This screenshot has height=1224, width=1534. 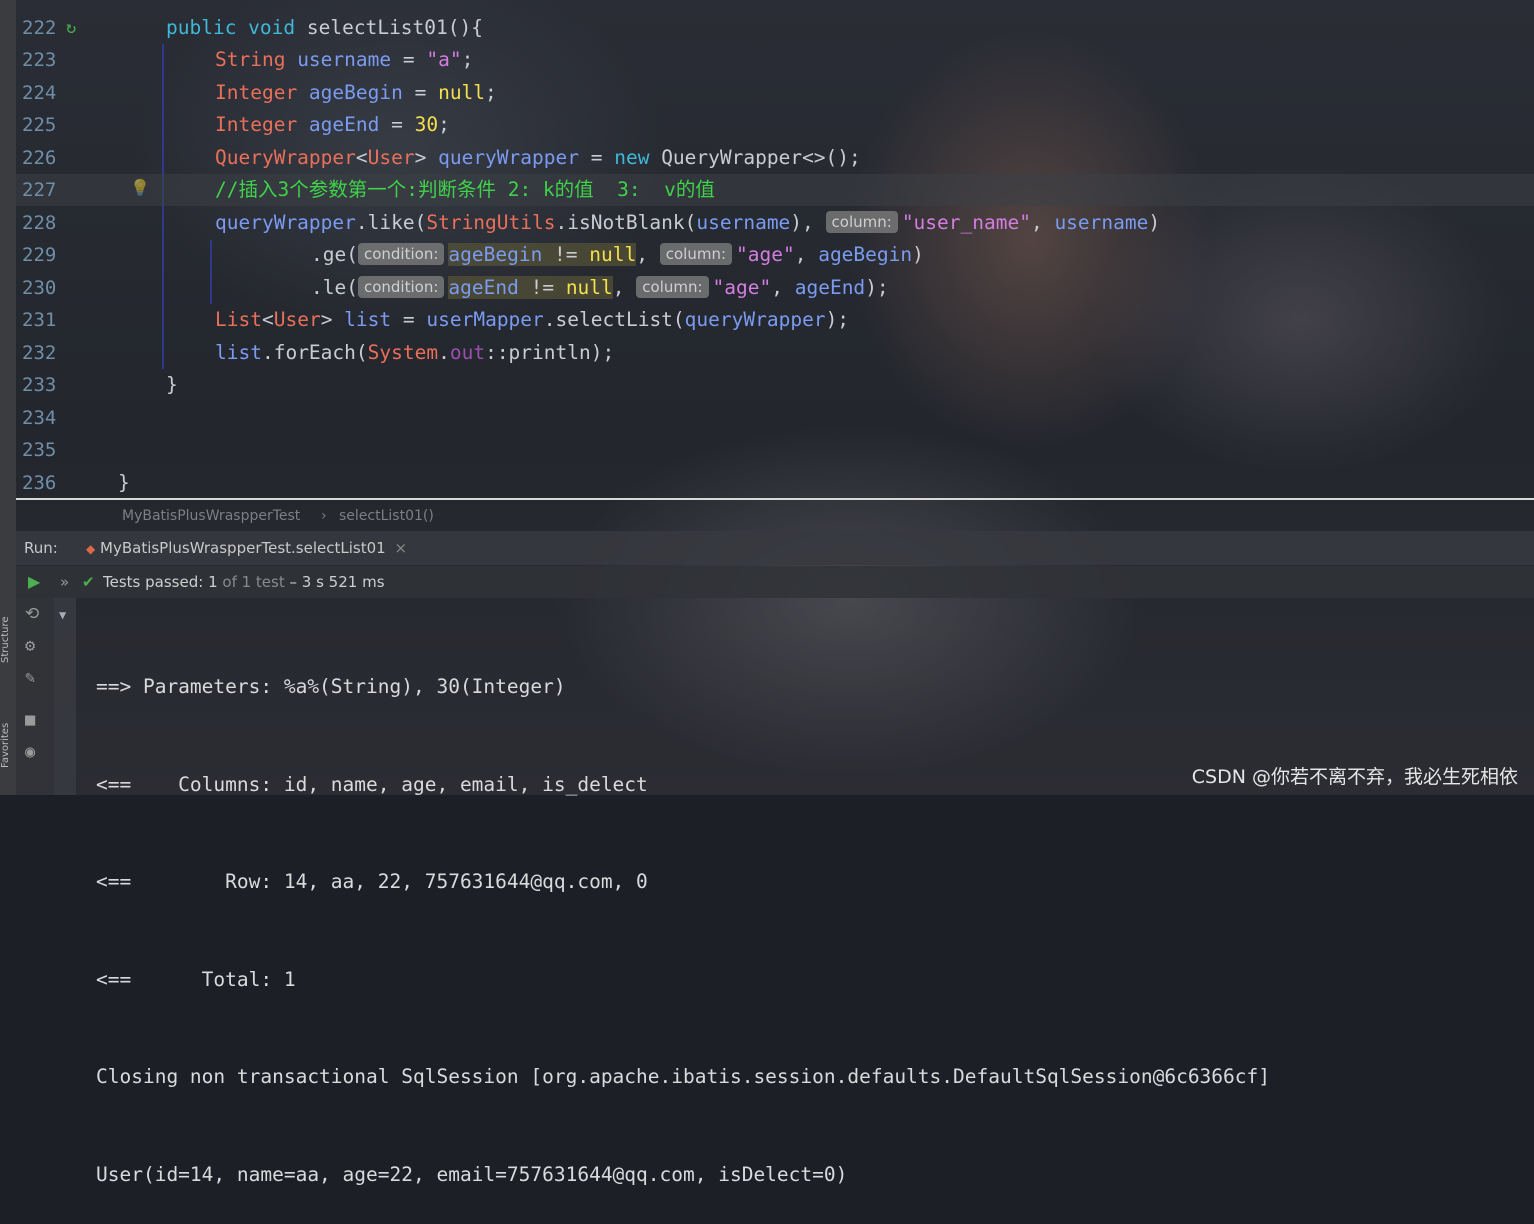 I want to click on literal: null, so click(x=613, y=254).